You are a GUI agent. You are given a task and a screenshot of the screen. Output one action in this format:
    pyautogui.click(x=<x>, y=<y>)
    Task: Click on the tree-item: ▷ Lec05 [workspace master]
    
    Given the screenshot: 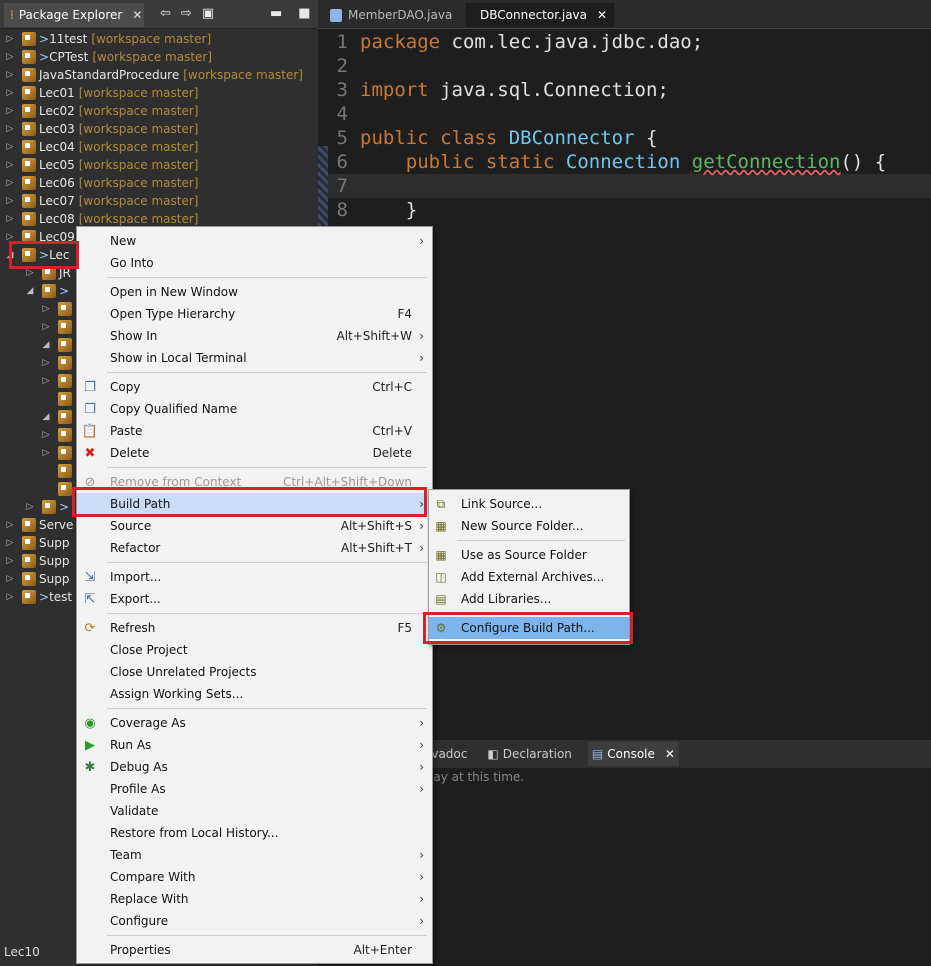 What is the action you would take?
    pyautogui.click(x=159, y=165)
    